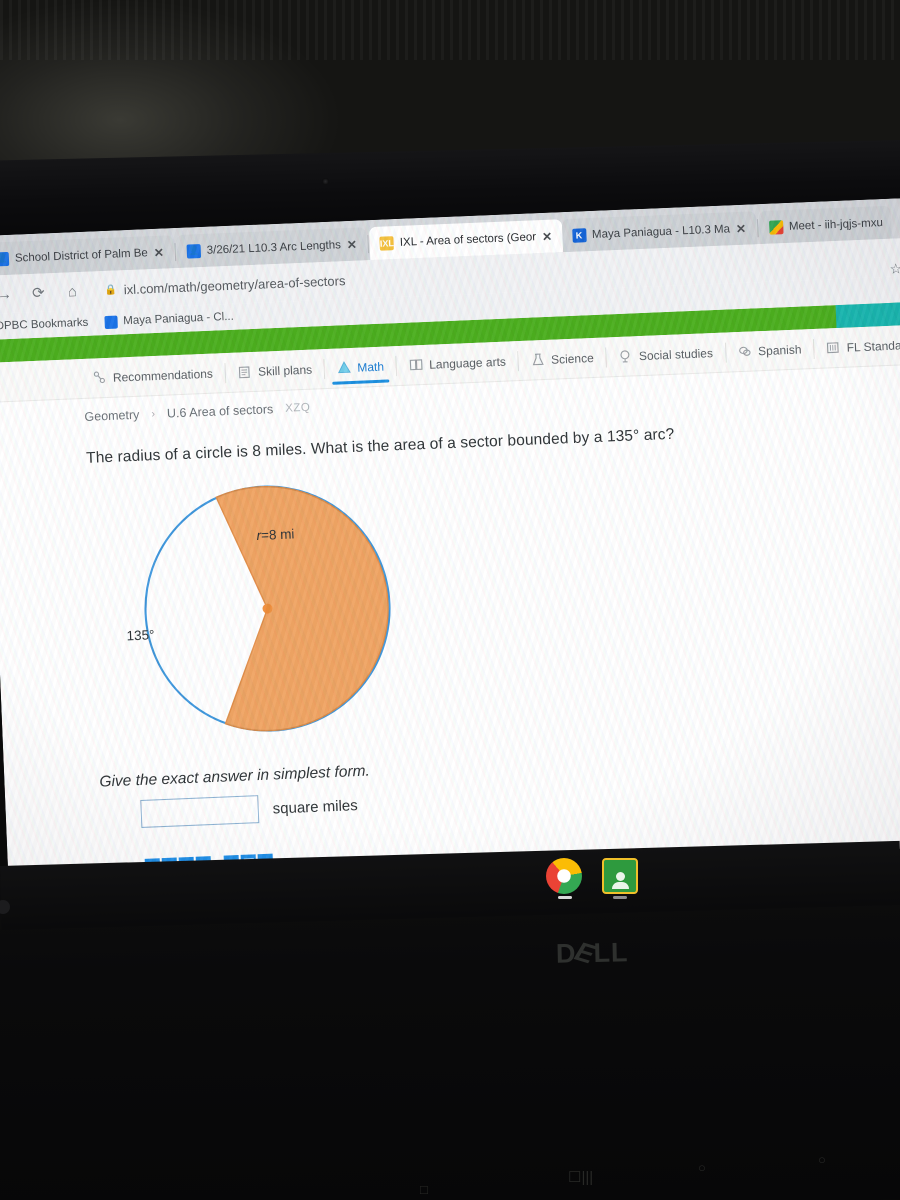 Image resolution: width=900 pixels, height=1200 pixels. I want to click on tab-title: Maya Paniagua - L10.3 Ma, so click(661, 231).